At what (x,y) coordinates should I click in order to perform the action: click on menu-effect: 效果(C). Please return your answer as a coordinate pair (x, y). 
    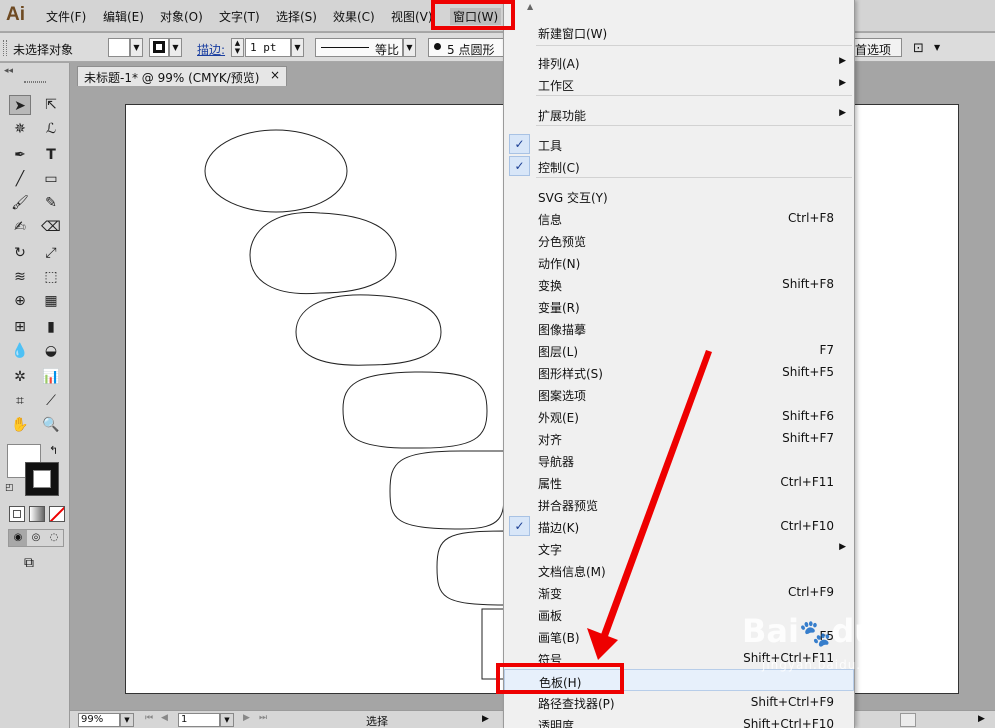
    Looking at the image, I should click on (354, 16).